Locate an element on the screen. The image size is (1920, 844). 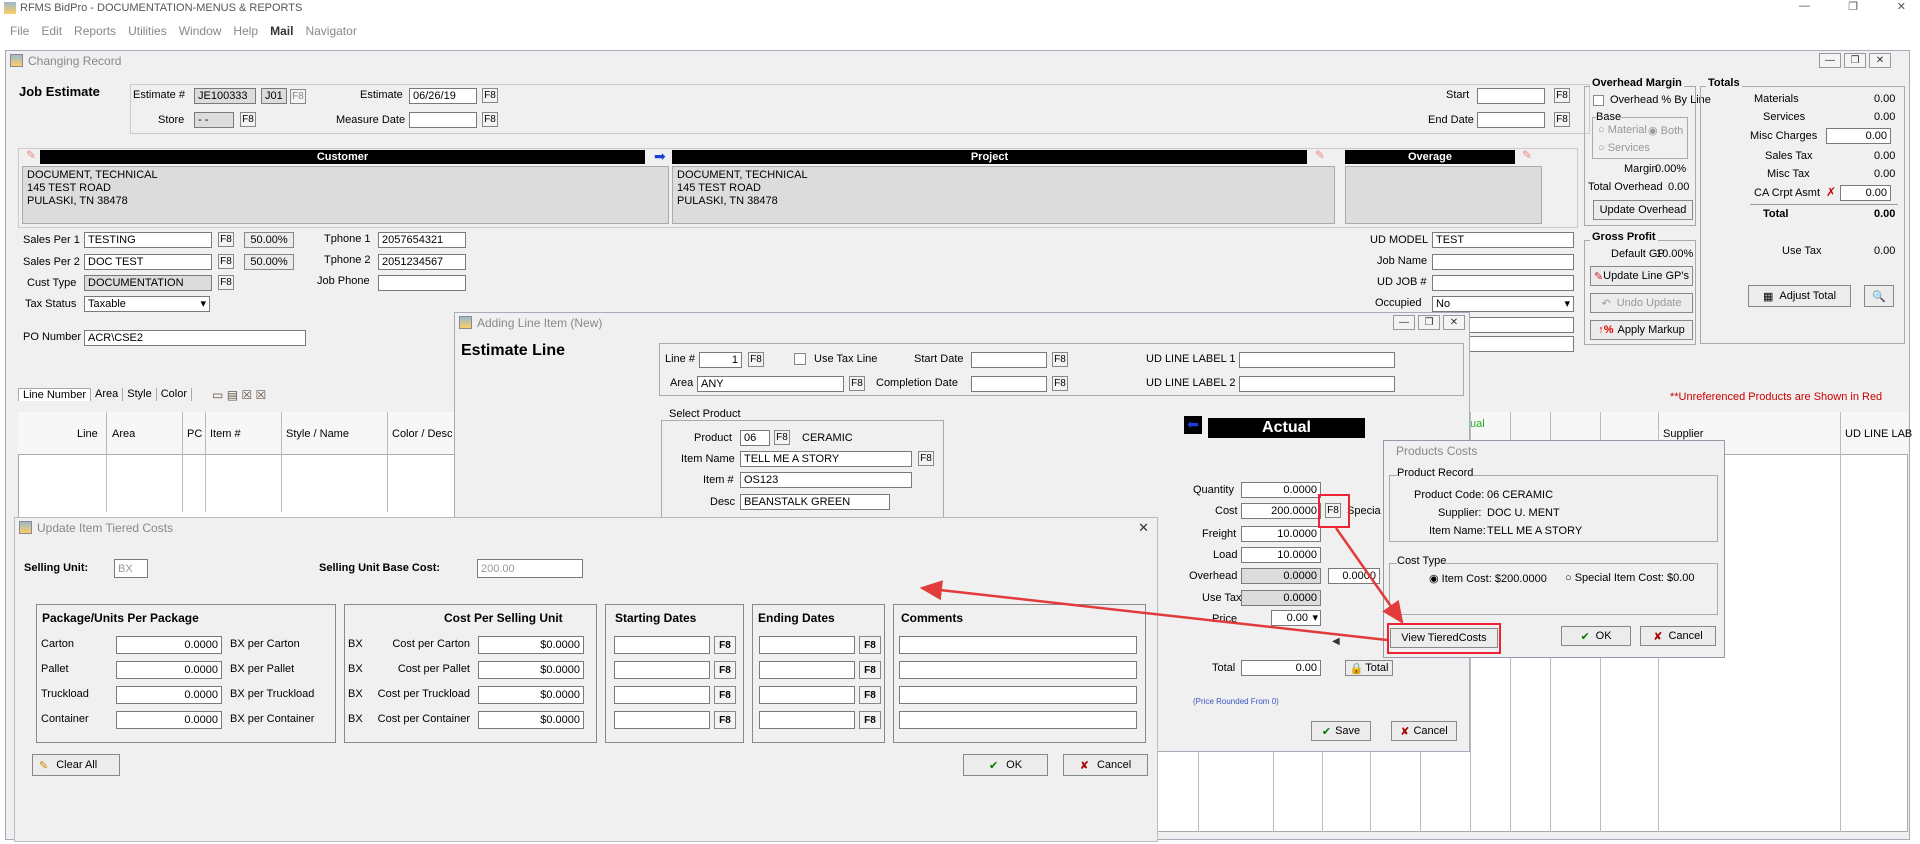
annotation-arrow-to-view-tiered is located at coordinates (1369, 576).